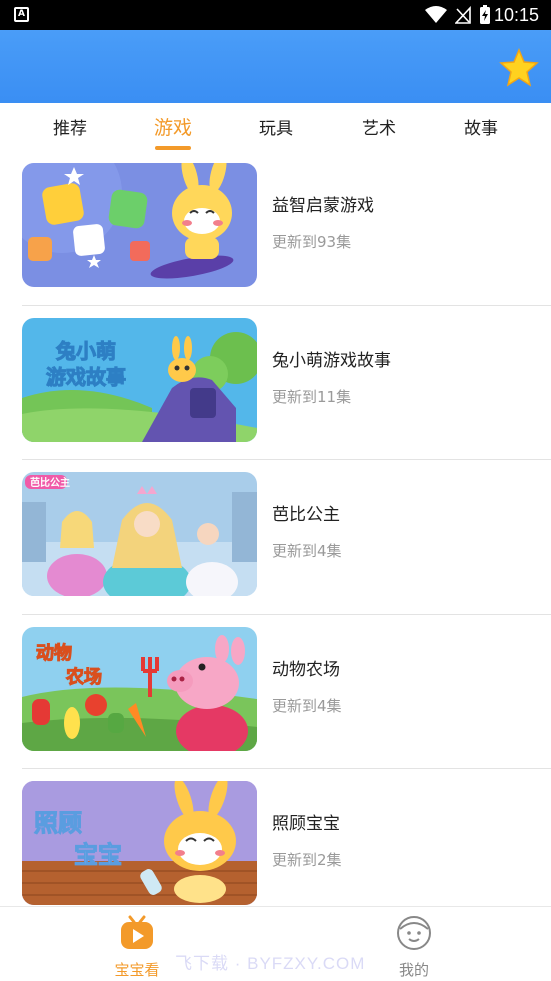 The height and width of the screenshot is (981, 551). What do you see at coordinates (70, 126) in the screenshot?
I see `tab-recommend: 推荐` at bounding box center [70, 126].